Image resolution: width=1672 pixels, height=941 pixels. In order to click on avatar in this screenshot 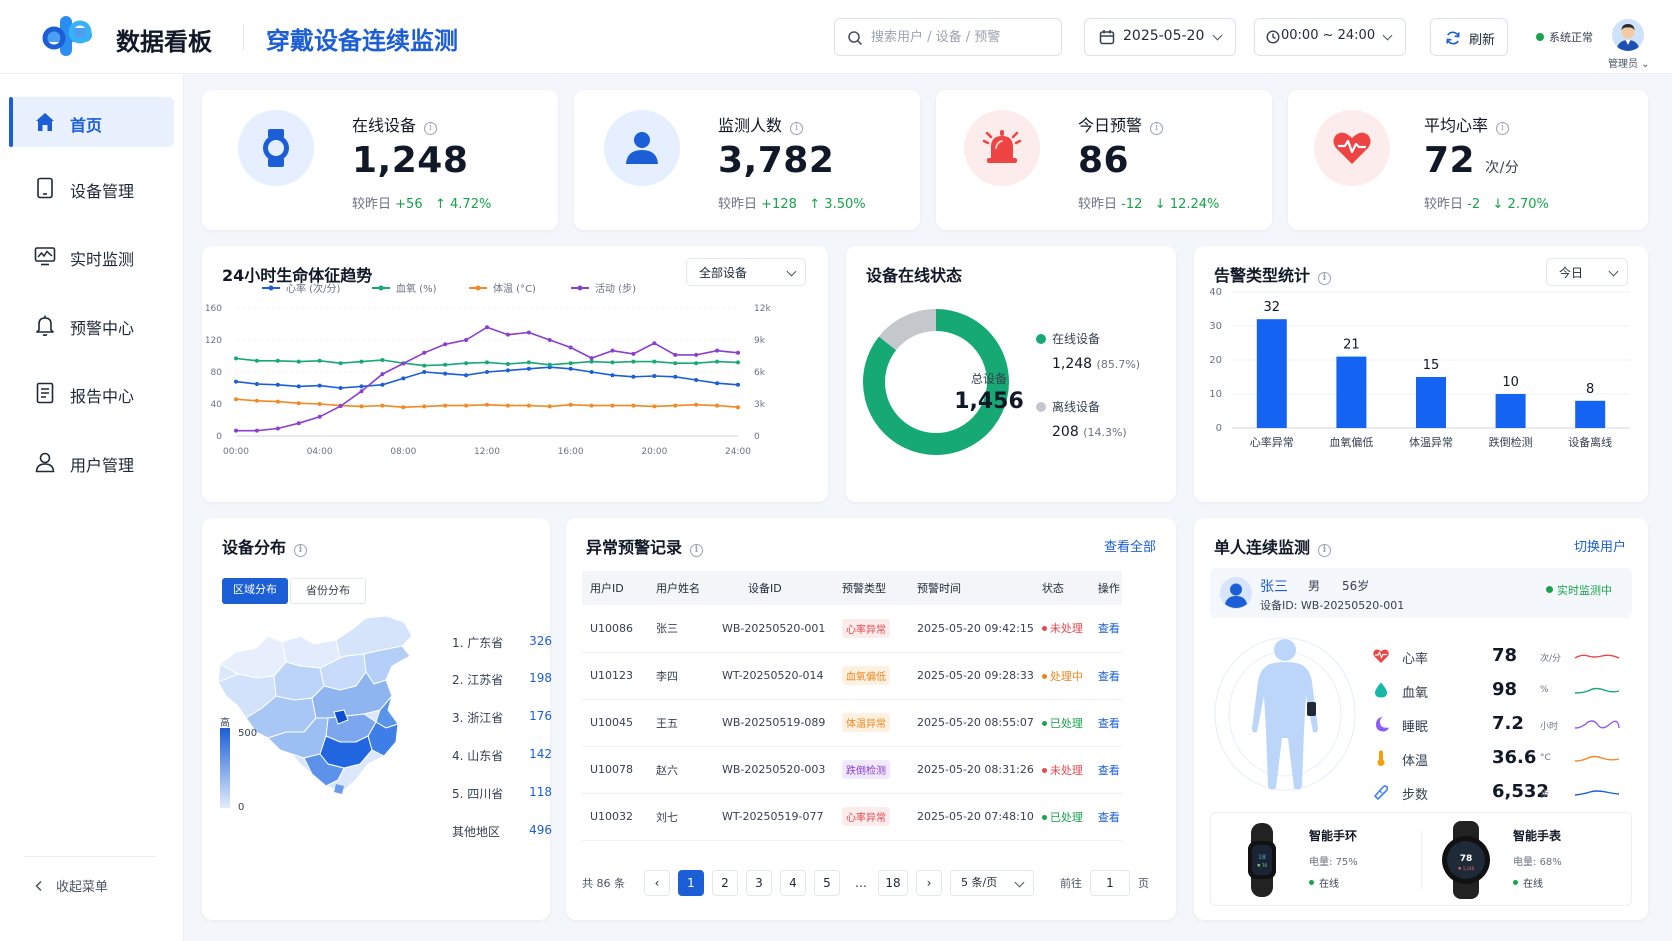, I will do `click(1628, 35)`.